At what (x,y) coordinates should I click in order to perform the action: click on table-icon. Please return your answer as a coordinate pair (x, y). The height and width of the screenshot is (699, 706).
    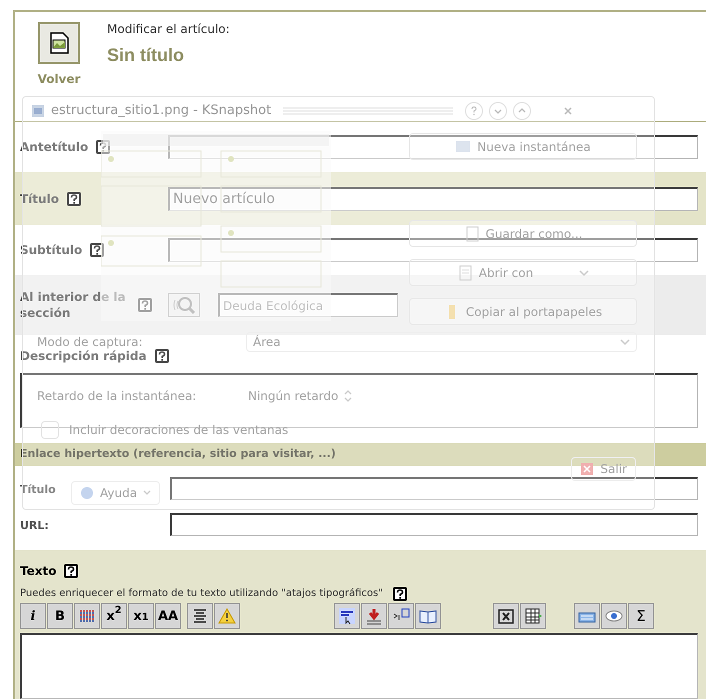
    Looking at the image, I should click on (533, 616).